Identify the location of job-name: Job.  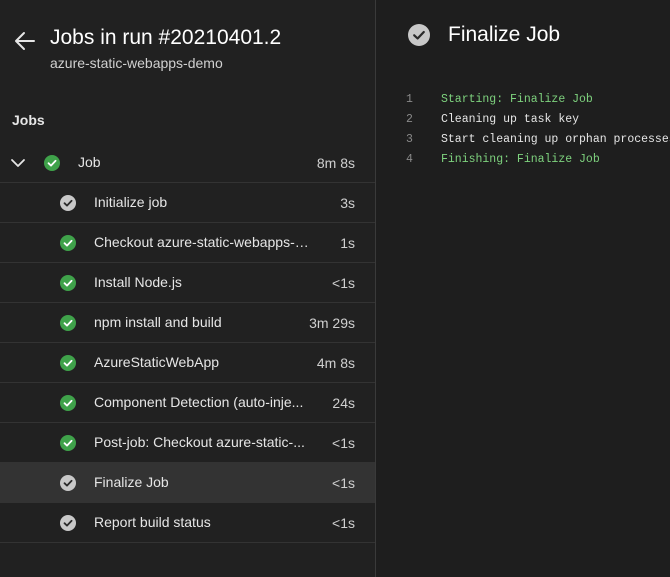
(89, 162).